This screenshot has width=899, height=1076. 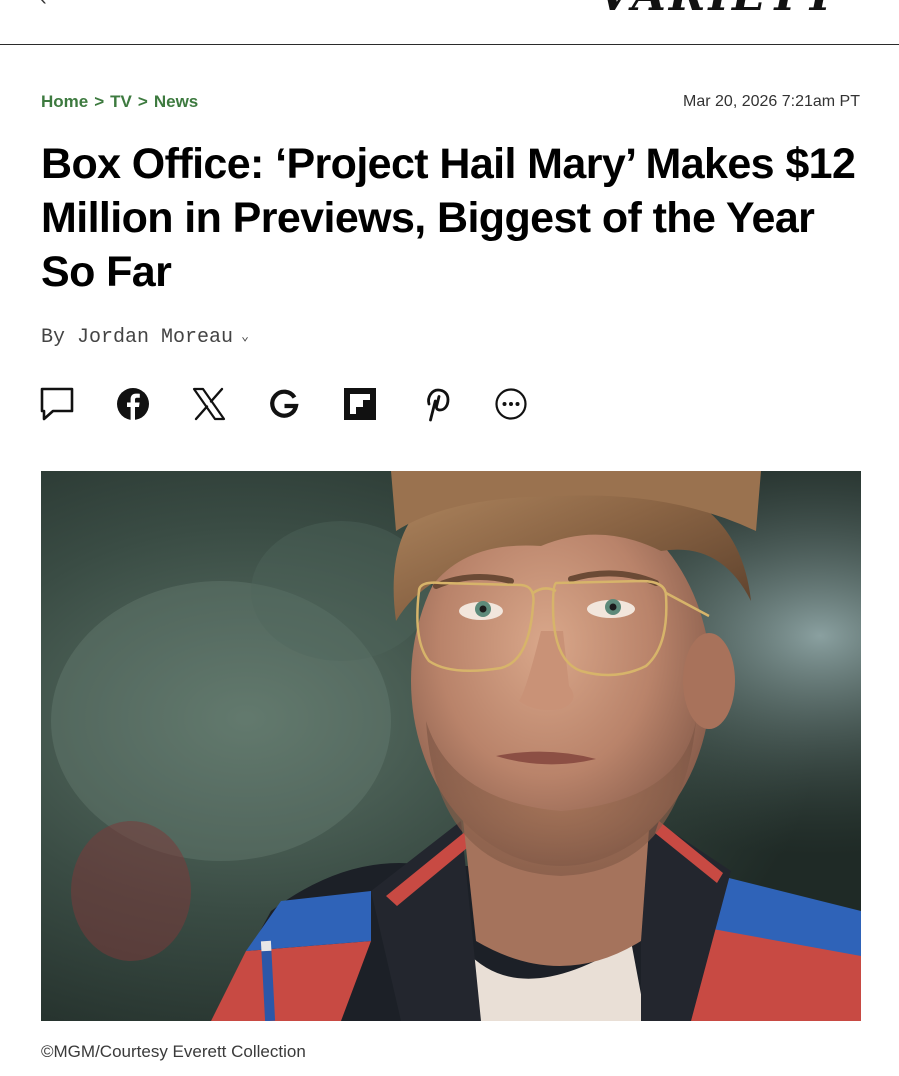 I want to click on breadcrumb-home: Home, so click(x=64, y=101).